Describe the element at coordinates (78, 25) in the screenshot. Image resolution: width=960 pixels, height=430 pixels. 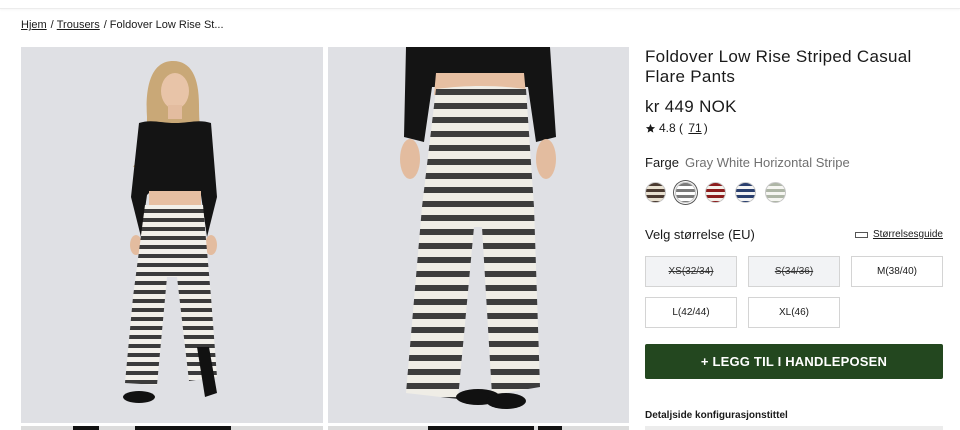
I see `breadcrumb-category-link: Trousers` at that location.